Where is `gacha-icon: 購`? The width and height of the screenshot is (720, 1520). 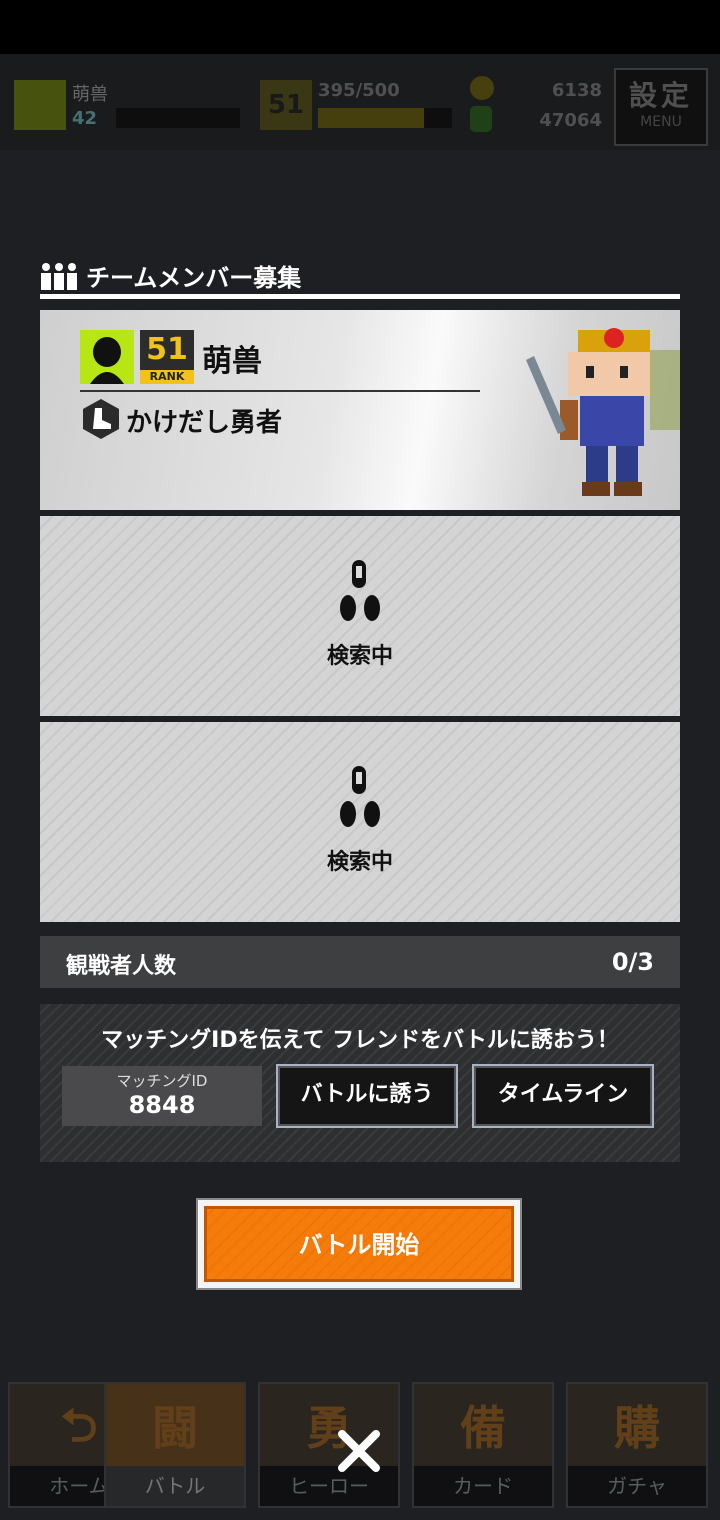
gacha-icon: 購 is located at coordinates (637, 1428).